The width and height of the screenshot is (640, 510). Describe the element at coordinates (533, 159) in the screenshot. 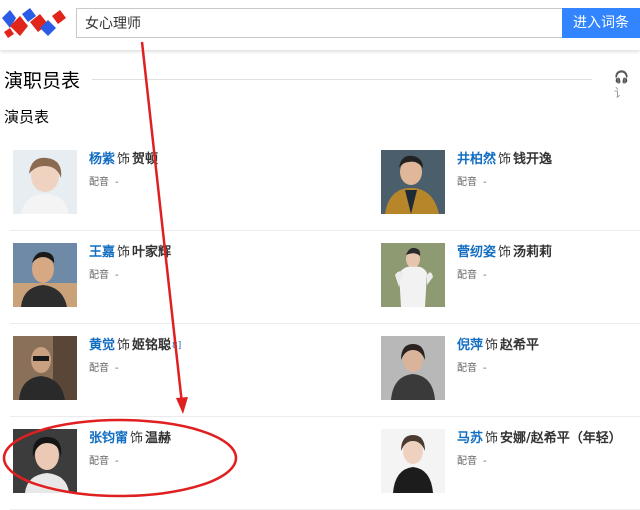

I see `role-name: 钱开逸` at that location.